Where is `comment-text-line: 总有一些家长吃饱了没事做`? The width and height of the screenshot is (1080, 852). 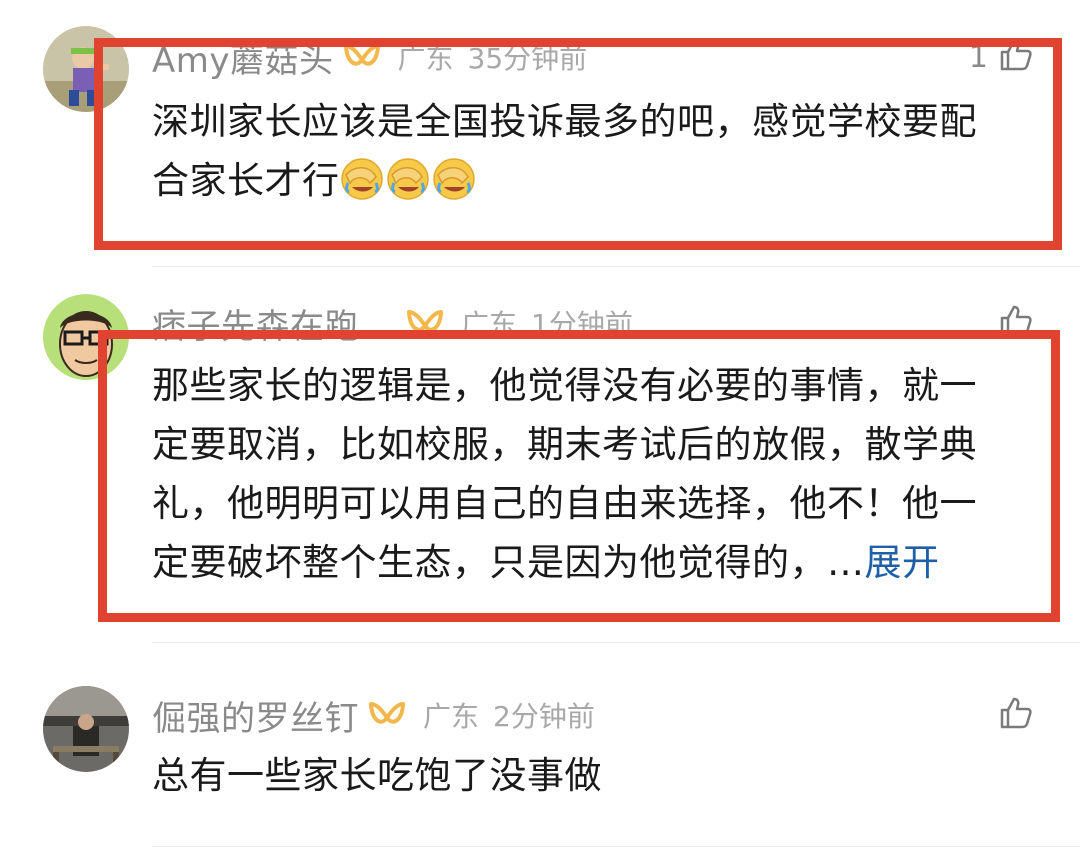
comment-text-line: 总有一些家长吃饱了没事做 is located at coordinates (377, 775).